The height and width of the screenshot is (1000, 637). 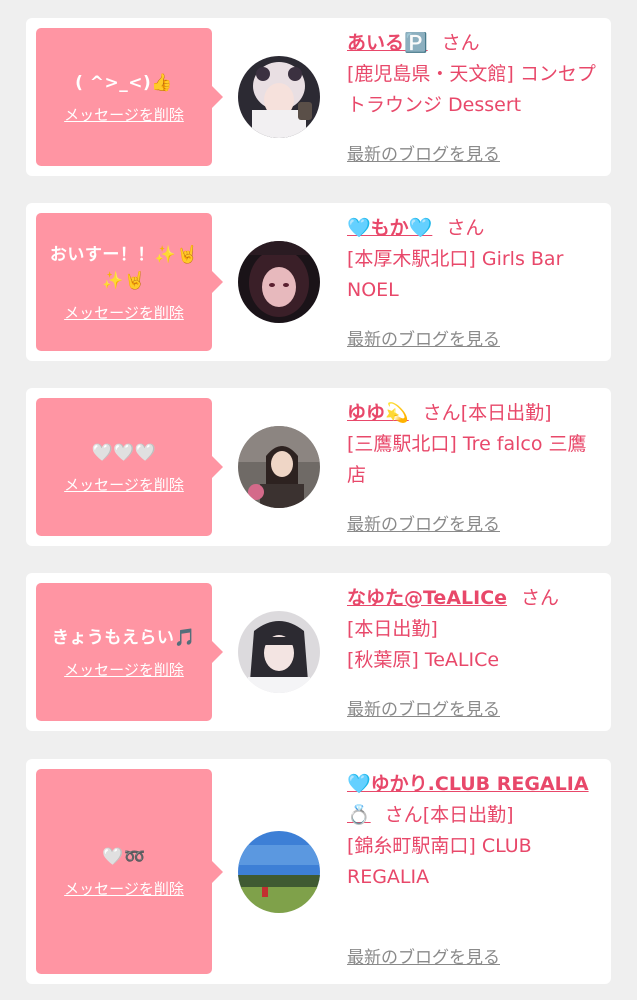 What do you see at coordinates (378, 413) in the screenshot?
I see `sender-name-link: ゆゆ💫` at bounding box center [378, 413].